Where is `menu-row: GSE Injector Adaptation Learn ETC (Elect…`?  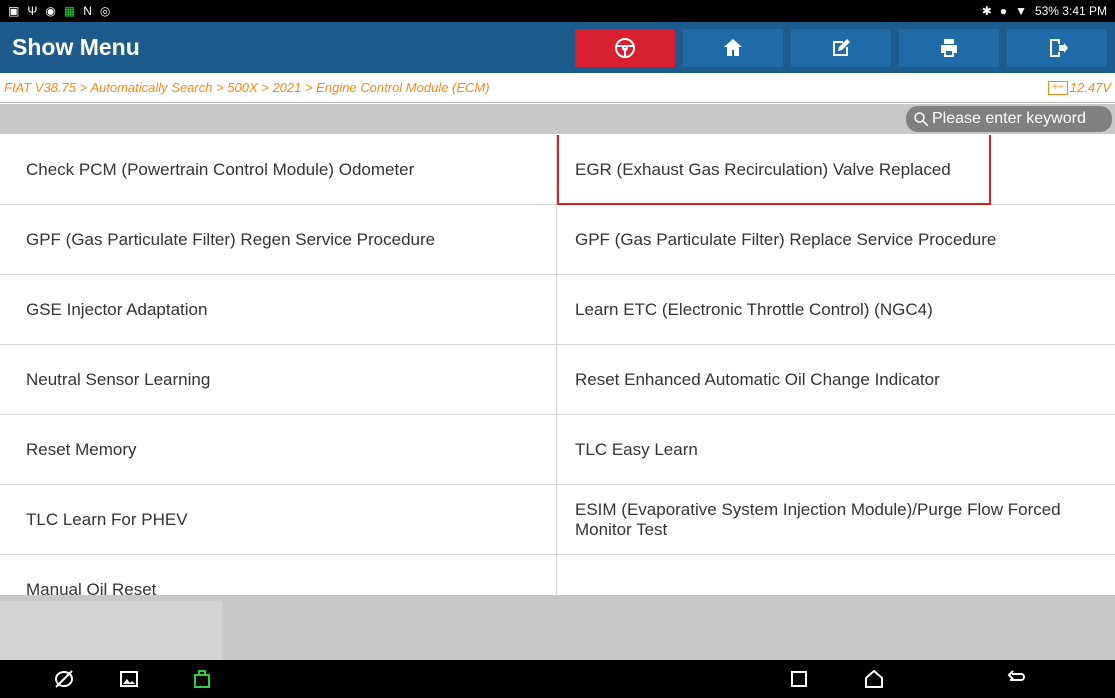 menu-row: GSE Injector Adaptation Learn ETC (Elect… is located at coordinates (557, 310).